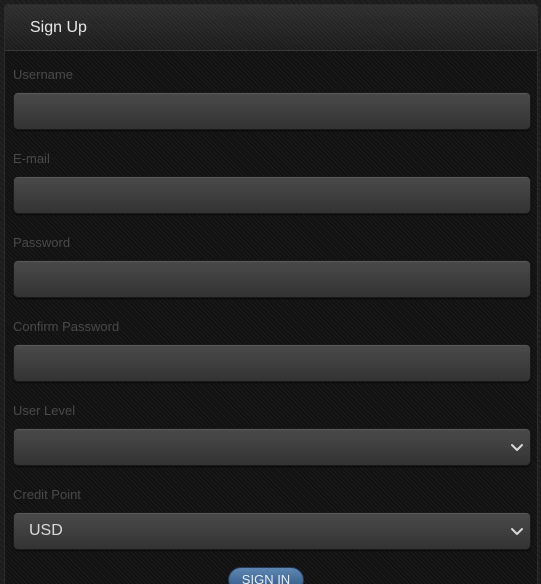  I want to click on credit-point-label: Credit Point, so click(47, 494).